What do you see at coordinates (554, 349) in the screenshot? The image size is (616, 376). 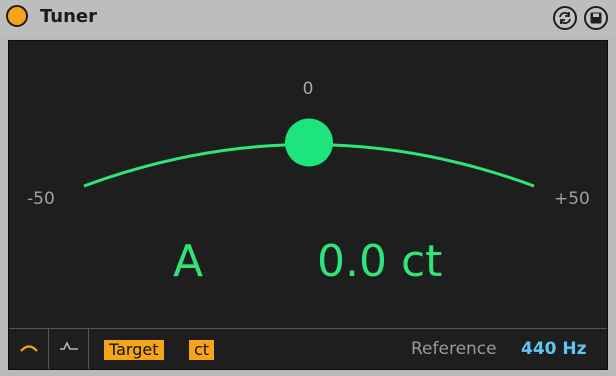 I see `reference-frequency-value: 440 Hz` at bounding box center [554, 349].